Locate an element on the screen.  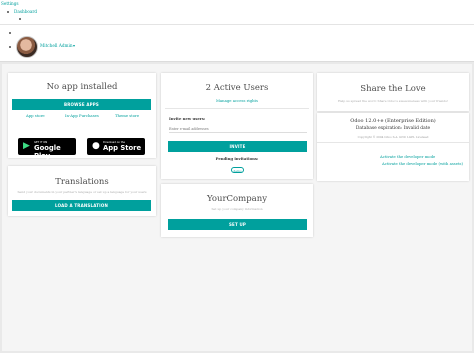
google-play-badge: ▶ GET IT ON Google Play is located at coordinates (47, 149).